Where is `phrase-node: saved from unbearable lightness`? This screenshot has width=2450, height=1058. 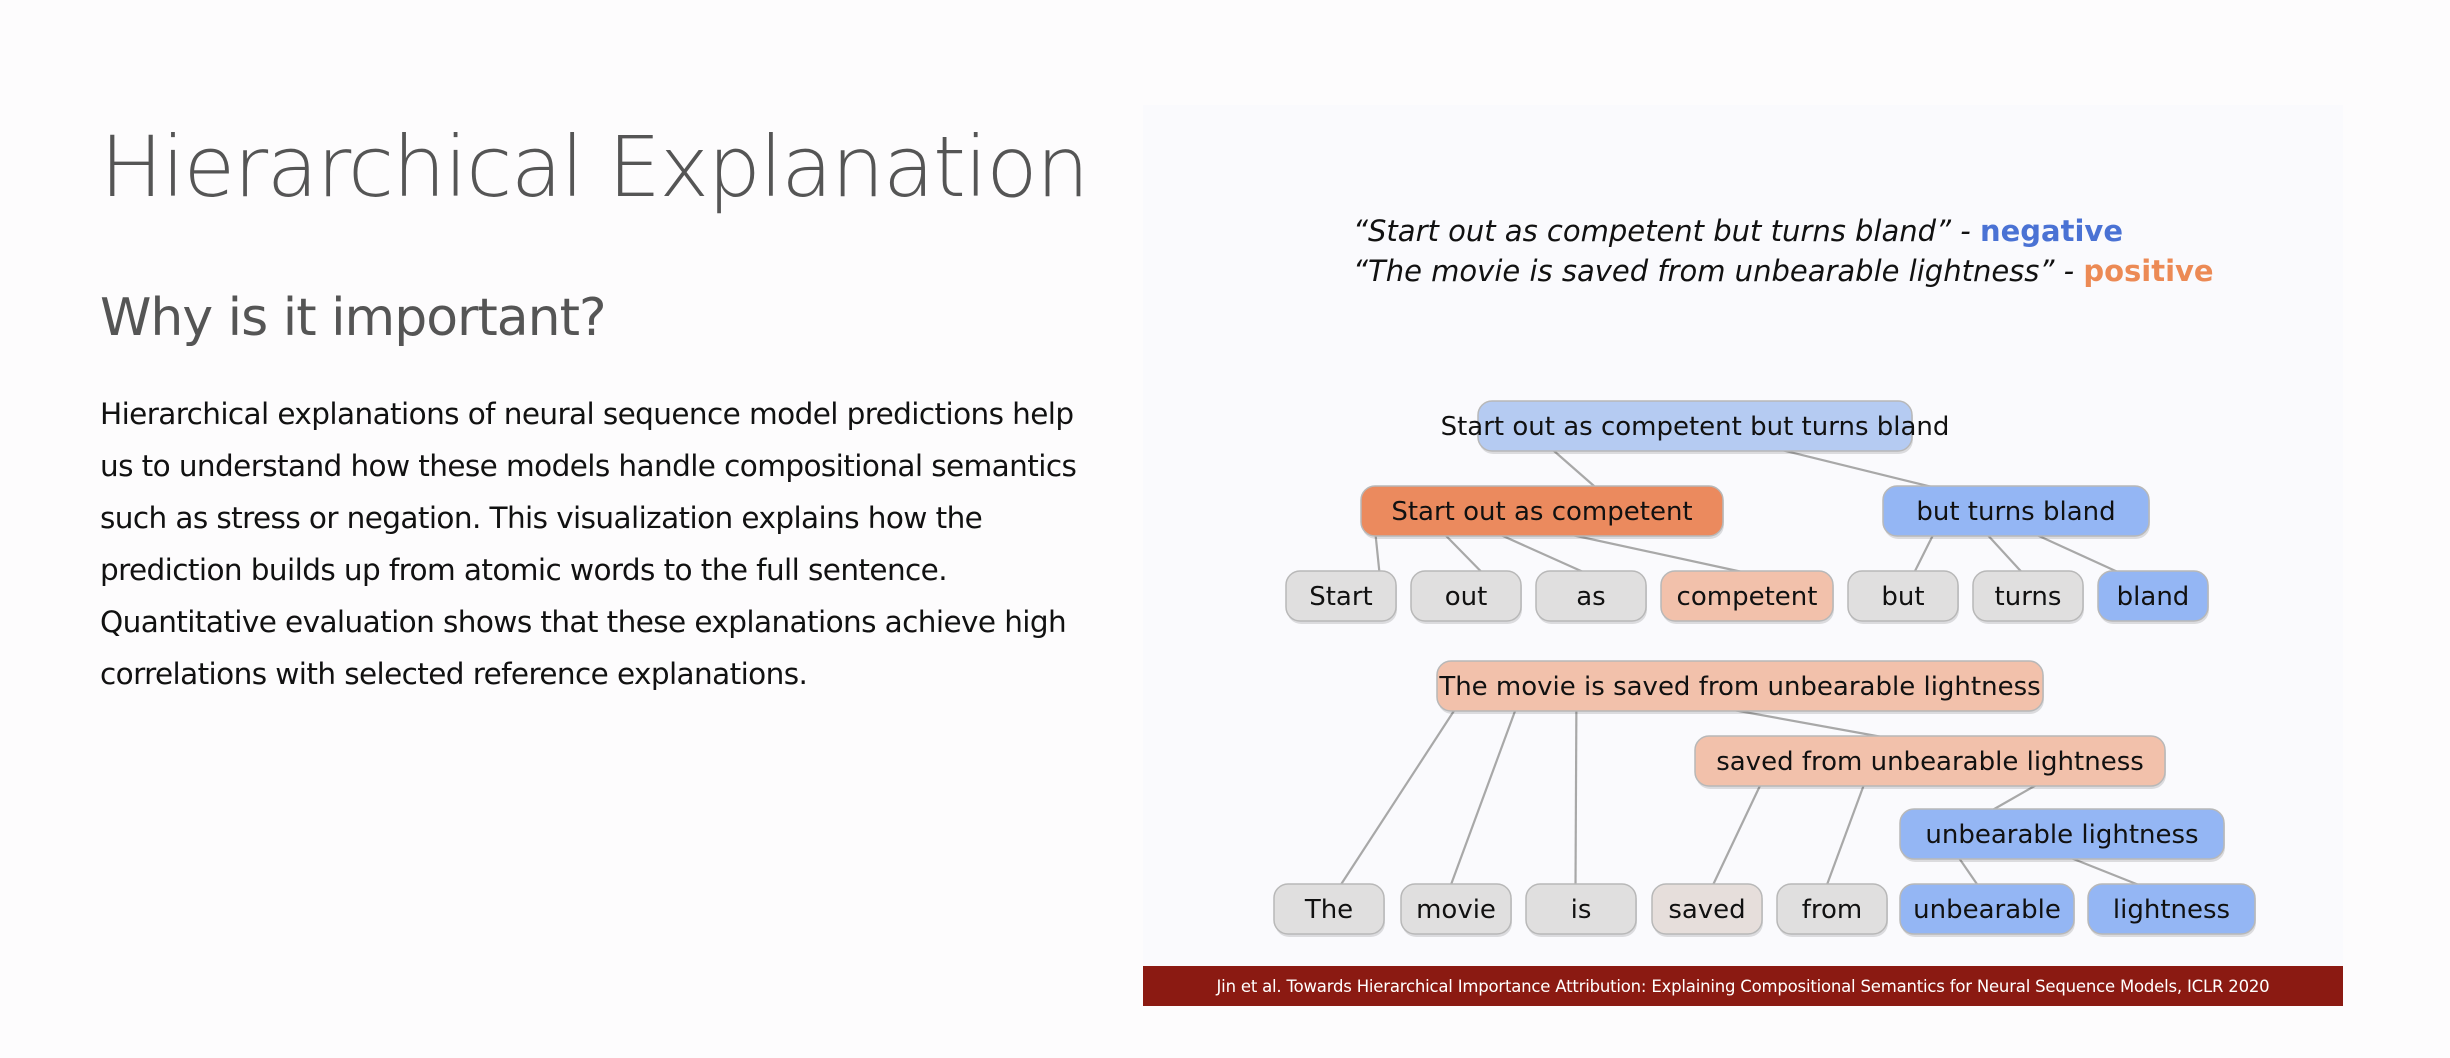
phrase-node: saved from unbearable lightness is located at coordinates (1930, 762).